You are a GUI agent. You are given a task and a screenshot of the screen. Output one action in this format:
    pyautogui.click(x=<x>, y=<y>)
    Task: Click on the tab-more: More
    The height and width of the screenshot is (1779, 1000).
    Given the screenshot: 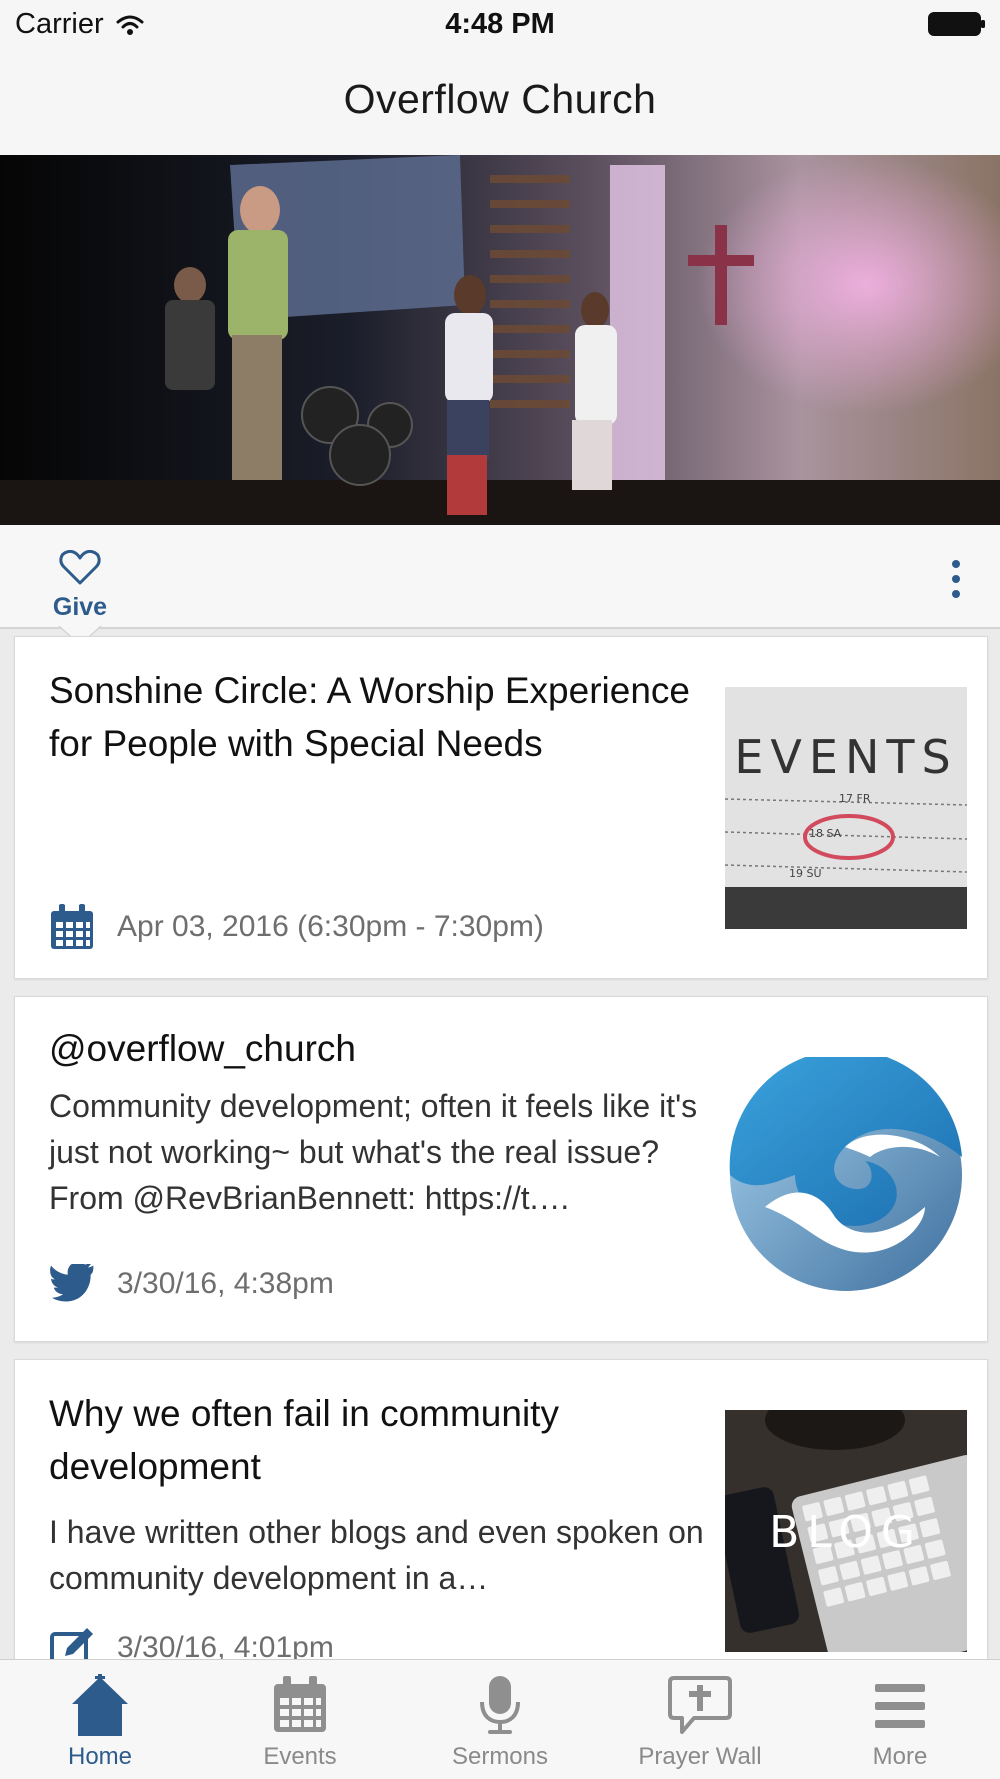 What is the action you would take?
    pyautogui.click(x=900, y=1719)
    